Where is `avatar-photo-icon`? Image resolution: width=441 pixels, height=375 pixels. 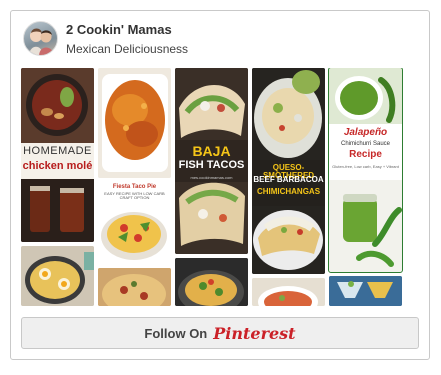 avatar-photo-icon is located at coordinates (41, 41).